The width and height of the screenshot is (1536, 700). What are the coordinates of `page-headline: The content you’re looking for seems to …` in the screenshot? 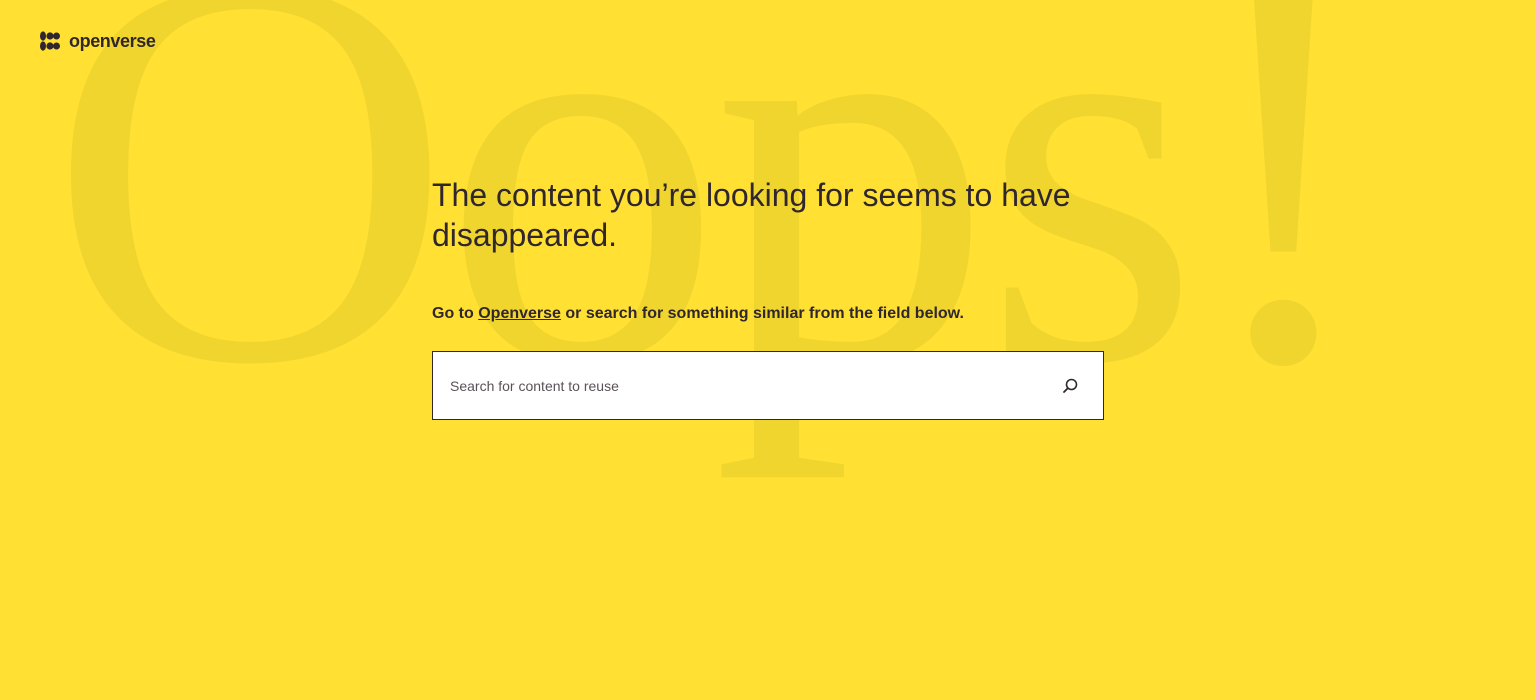 It's located at (751, 215).